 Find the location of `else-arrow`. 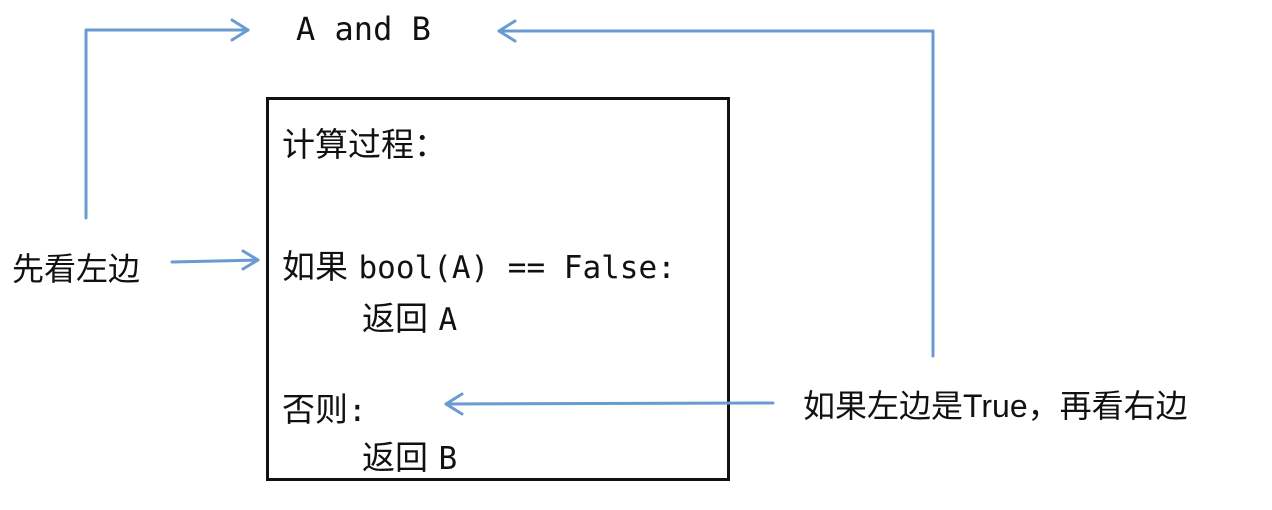

else-arrow is located at coordinates (609, 403).